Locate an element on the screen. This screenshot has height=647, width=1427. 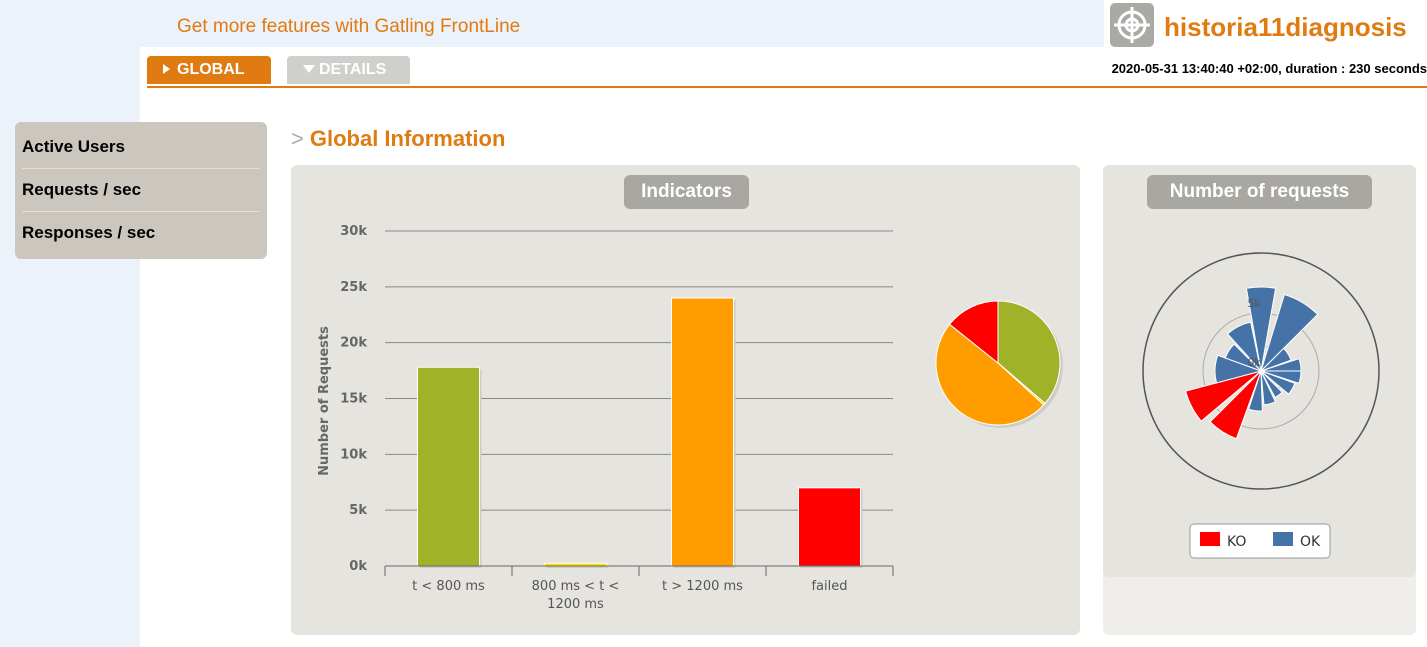
x-tick-label: 1200 ms is located at coordinates (575, 604).